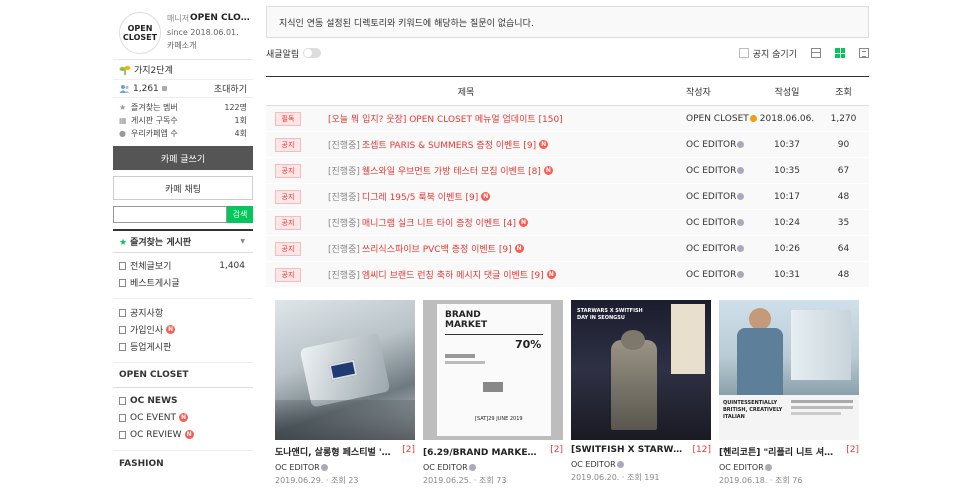 This screenshot has height=490, width=966. I want to click on search-input, so click(170, 214).